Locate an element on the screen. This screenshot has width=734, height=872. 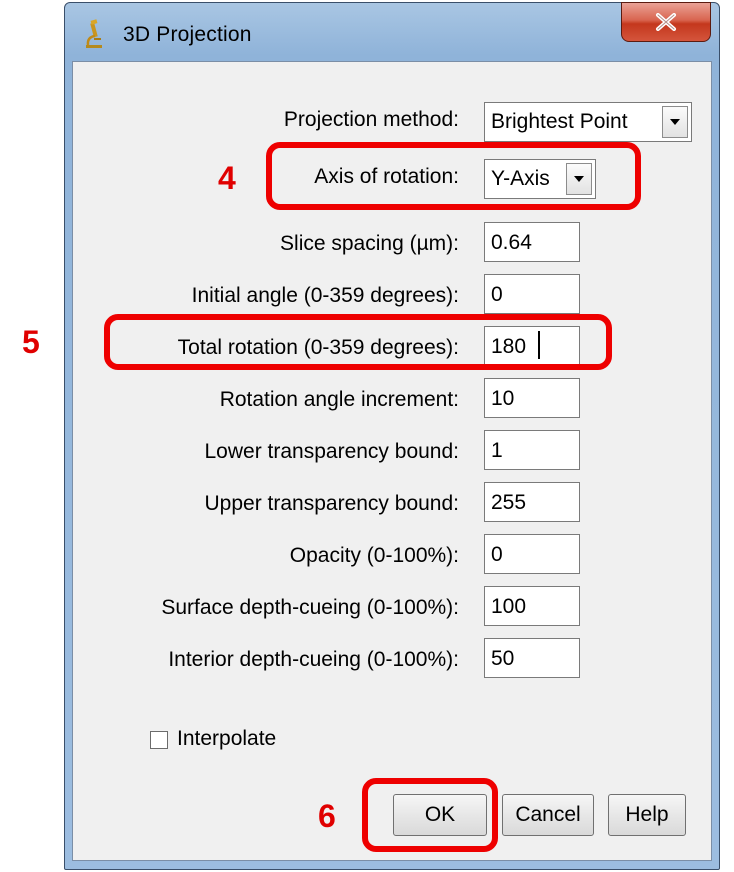
projection-method-select: Brightest Point is located at coordinates (588, 122).